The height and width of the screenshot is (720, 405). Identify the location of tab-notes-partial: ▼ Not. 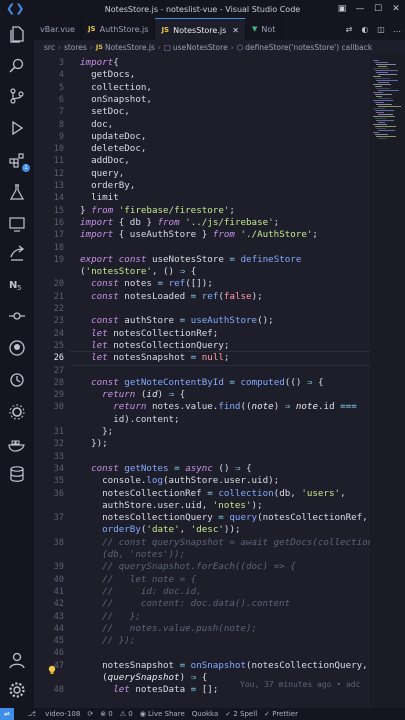
(264, 29).